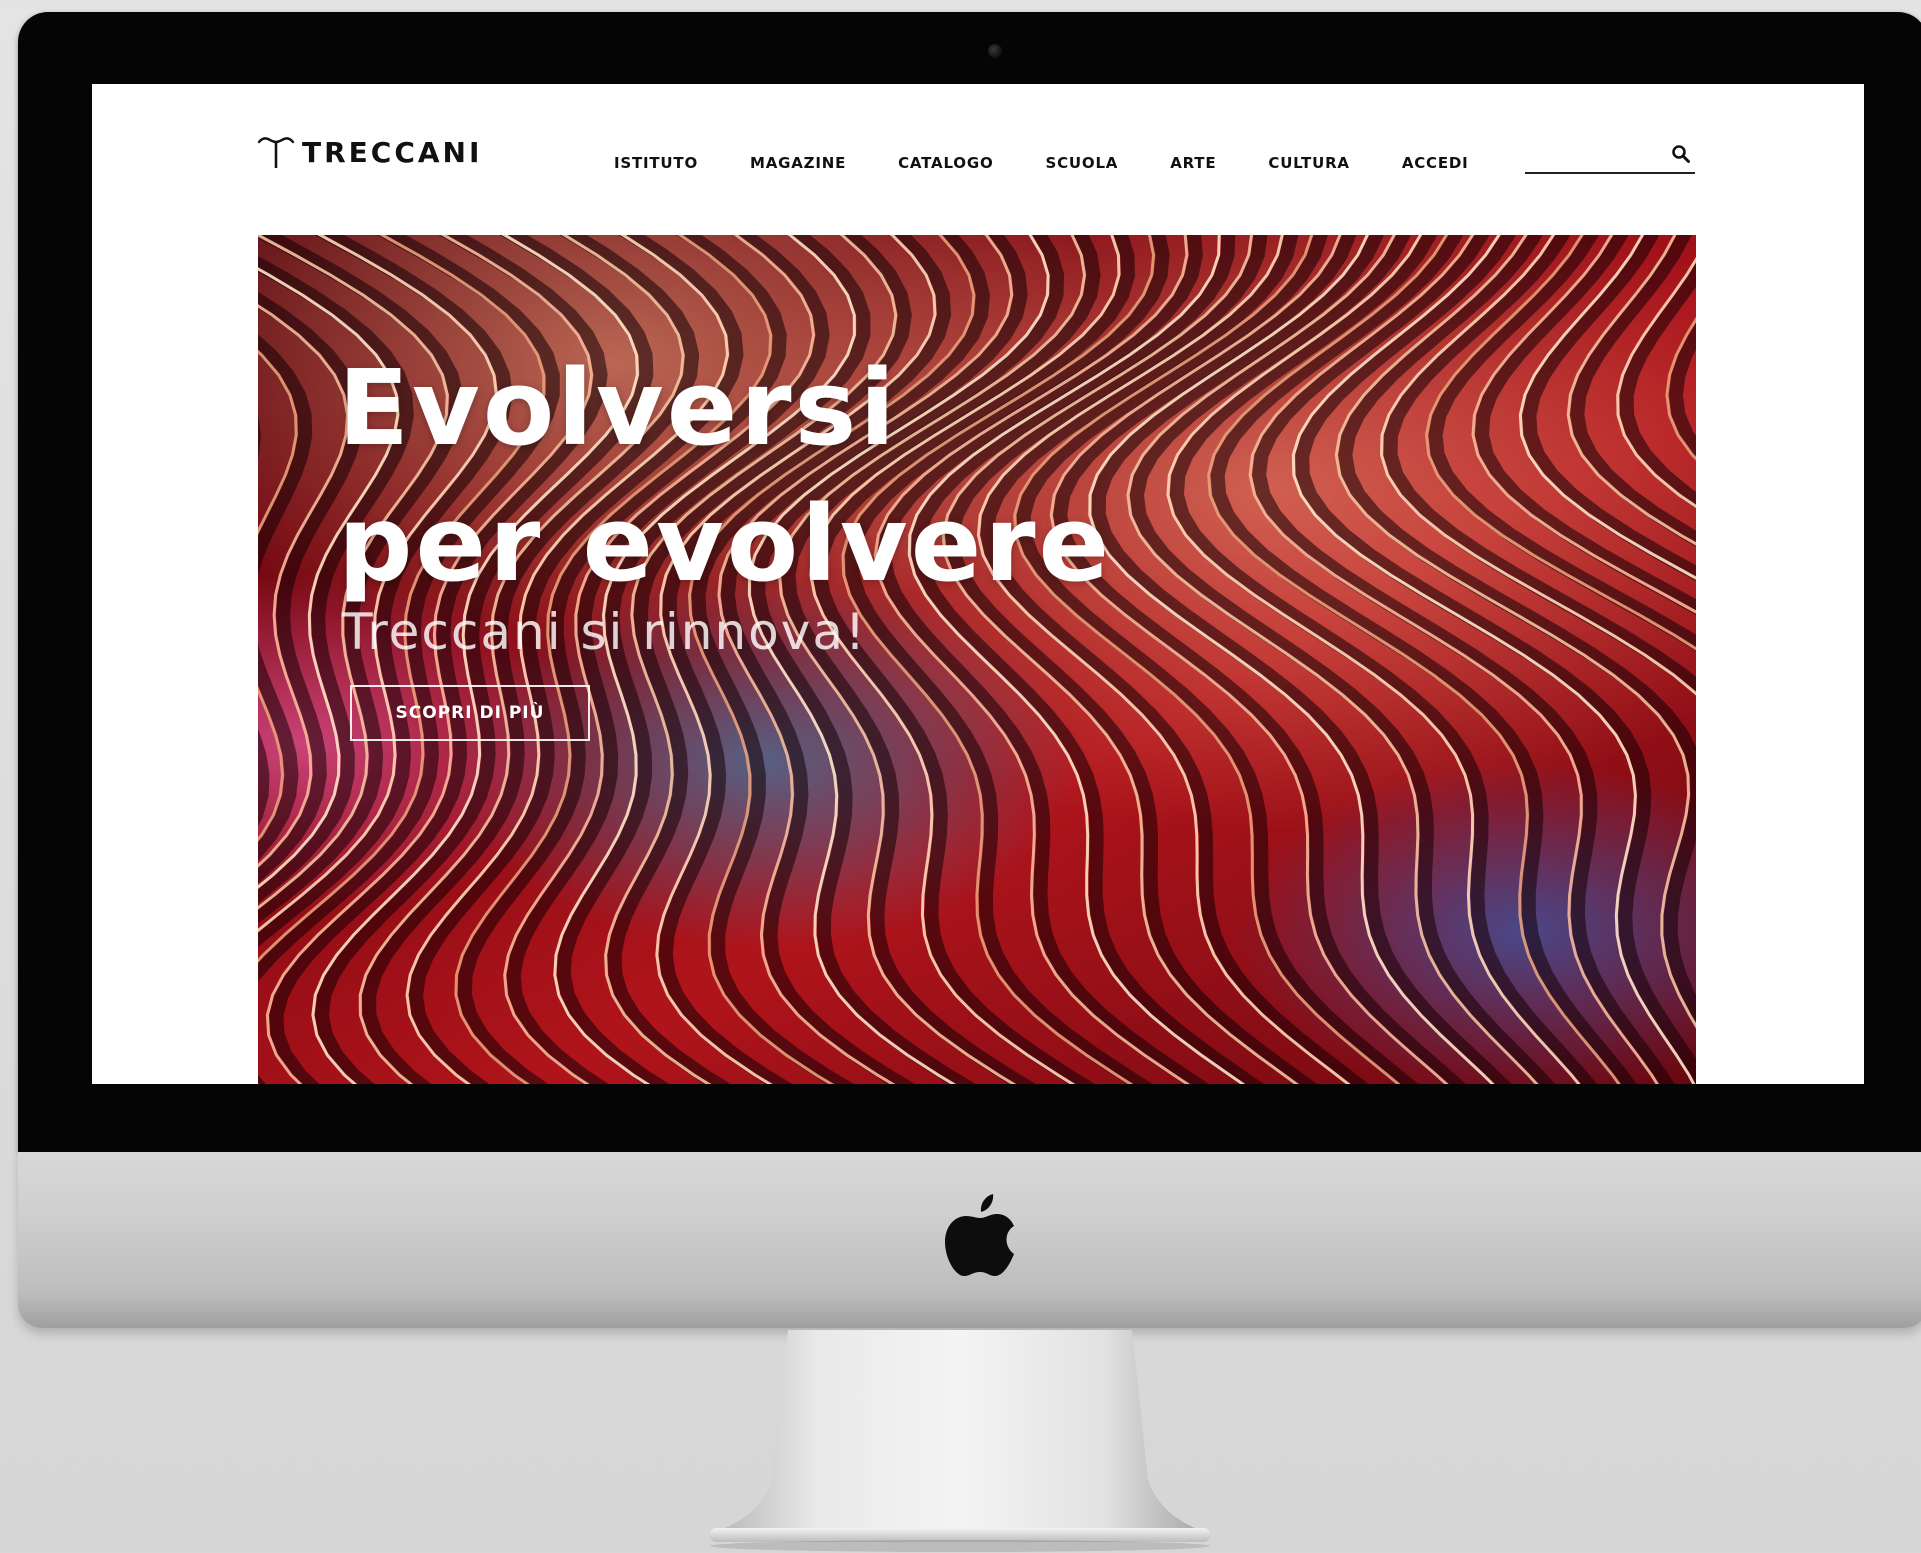 The height and width of the screenshot is (1553, 1921). What do you see at coordinates (1595, 153) in the screenshot?
I see `search-input` at bounding box center [1595, 153].